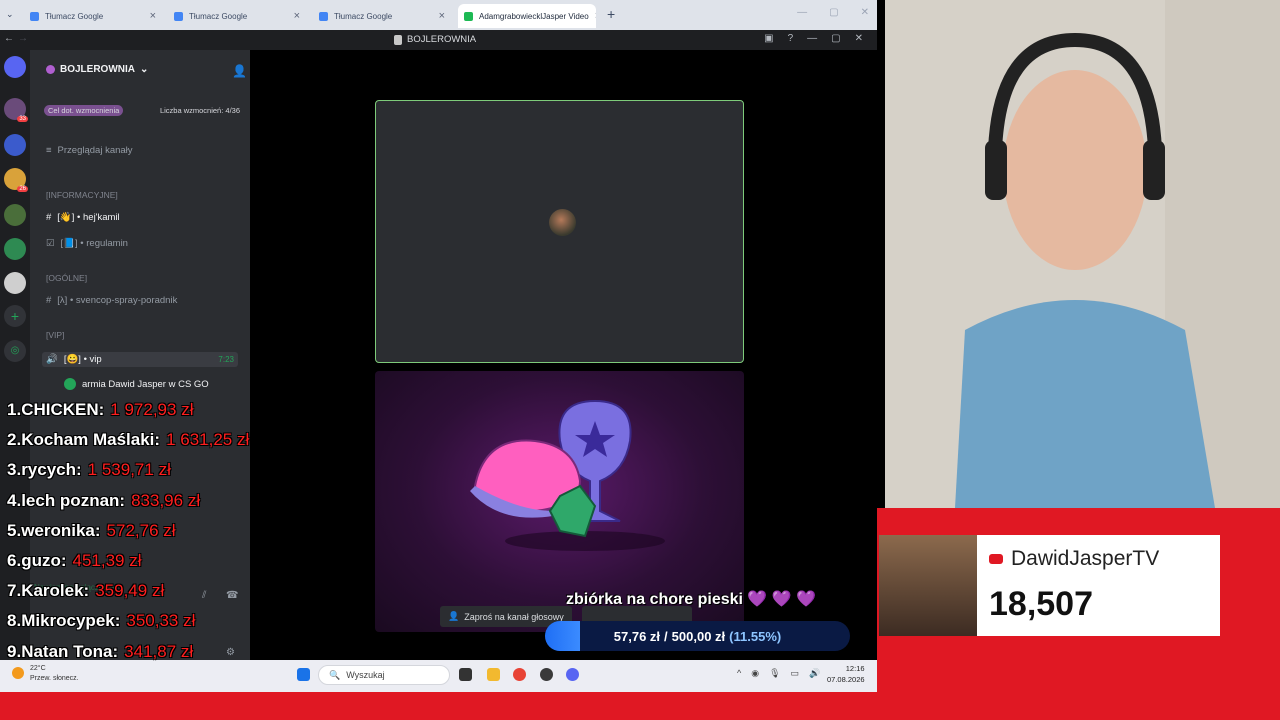 The image size is (1280, 720). What do you see at coordinates (50, 69) in the screenshot?
I see `server-badge-icon` at bounding box center [50, 69].